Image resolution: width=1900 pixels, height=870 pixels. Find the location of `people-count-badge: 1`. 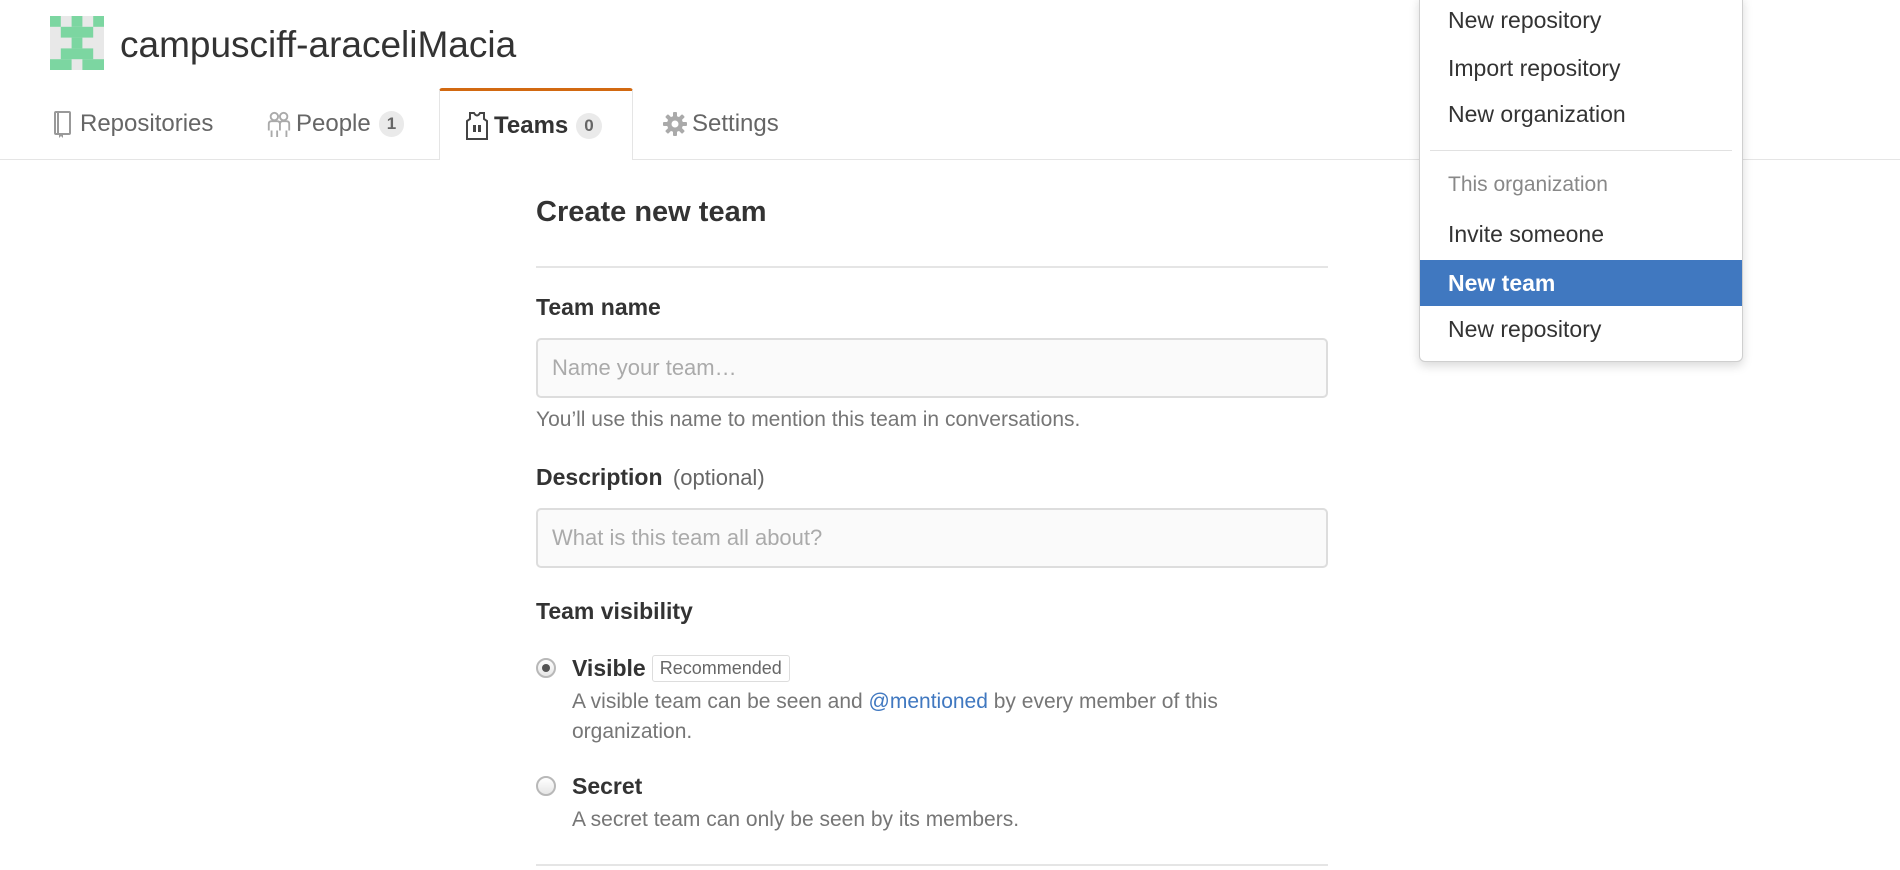

people-count-badge: 1 is located at coordinates (391, 123).